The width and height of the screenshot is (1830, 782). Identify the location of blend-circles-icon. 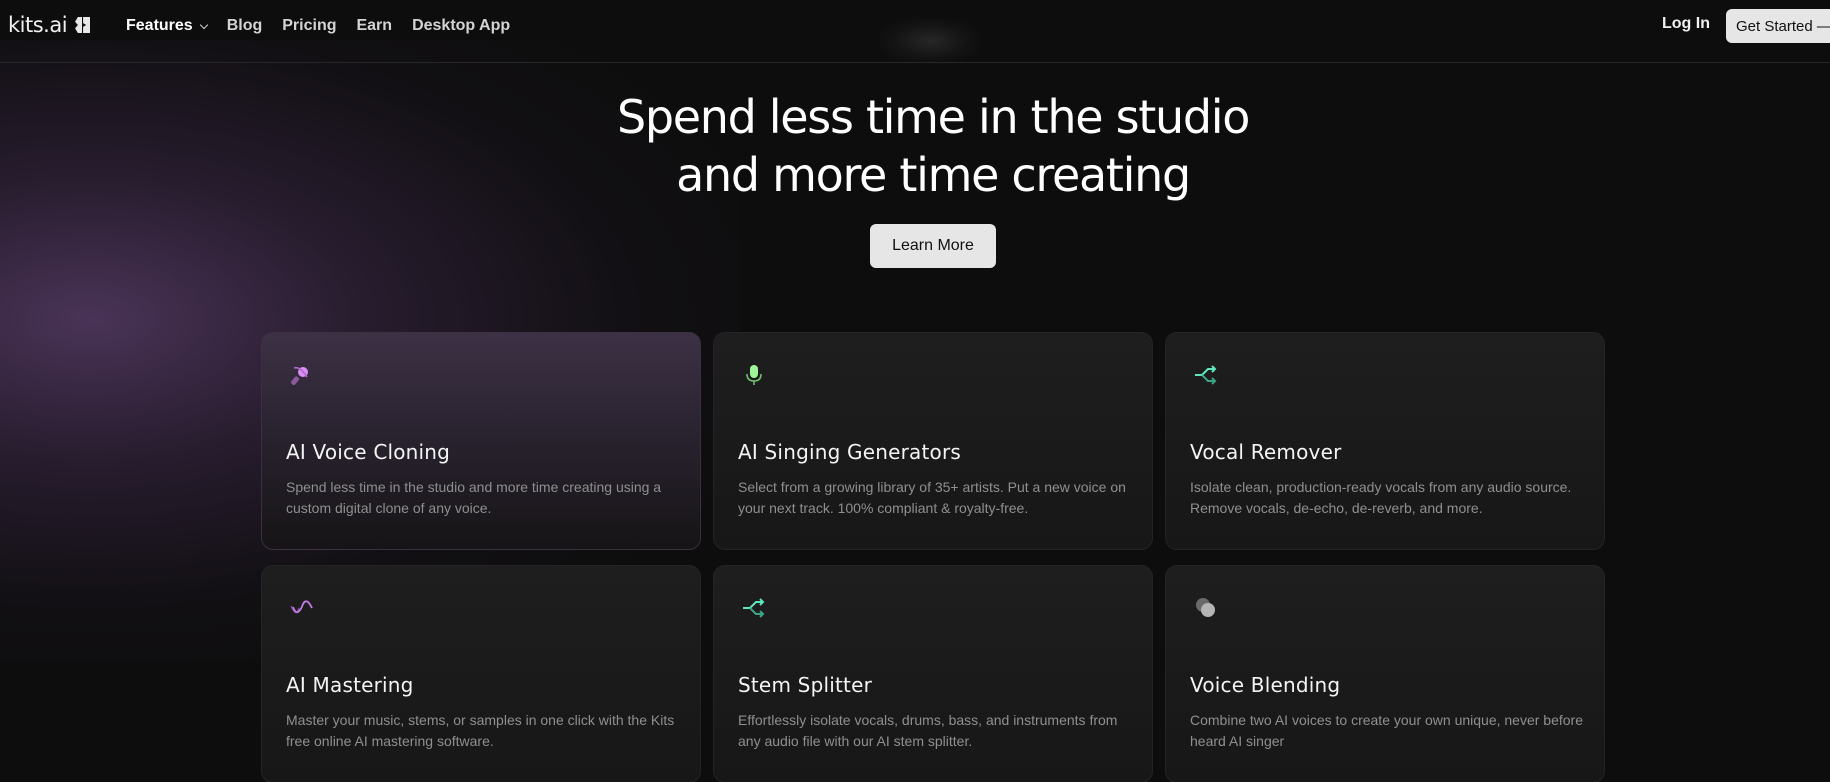
(1205, 607).